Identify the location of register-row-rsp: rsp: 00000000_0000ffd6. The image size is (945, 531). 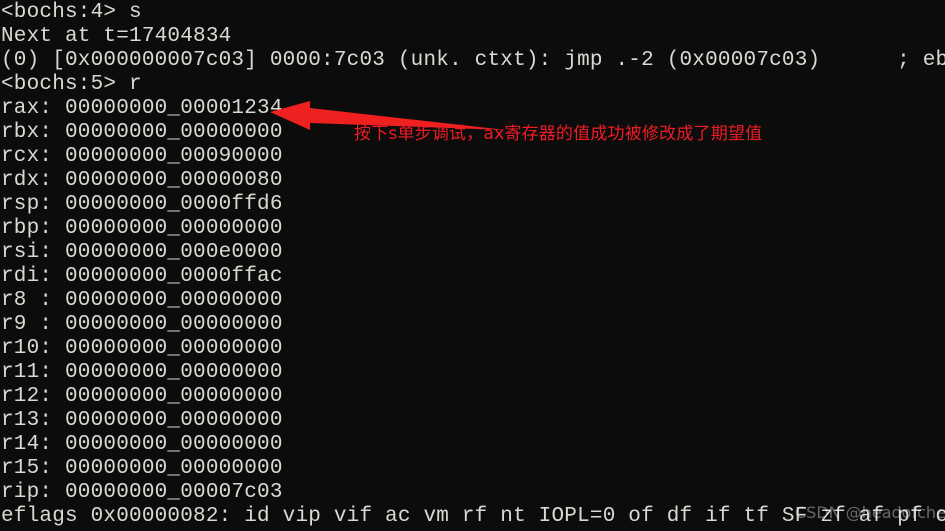
(142, 204).